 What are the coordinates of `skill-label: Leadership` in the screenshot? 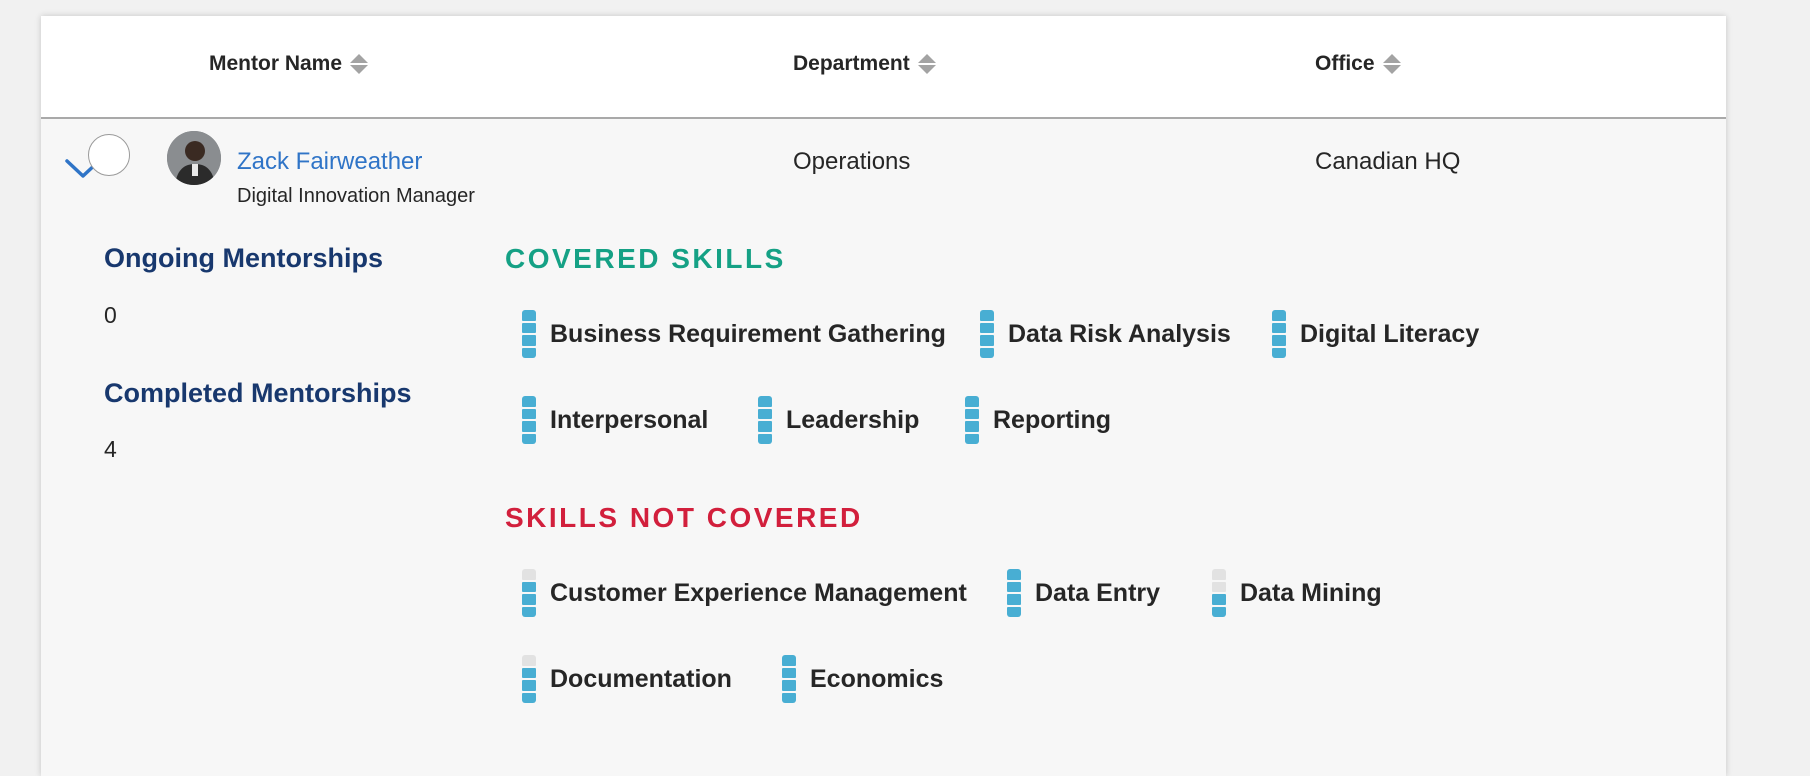 It's located at (853, 419).